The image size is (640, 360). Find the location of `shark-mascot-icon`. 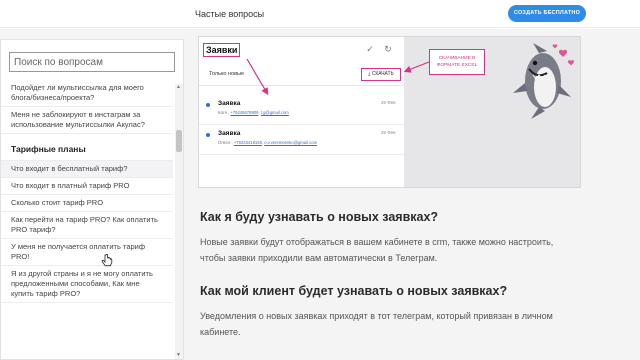

shark-mascot-icon is located at coordinates (544, 81).